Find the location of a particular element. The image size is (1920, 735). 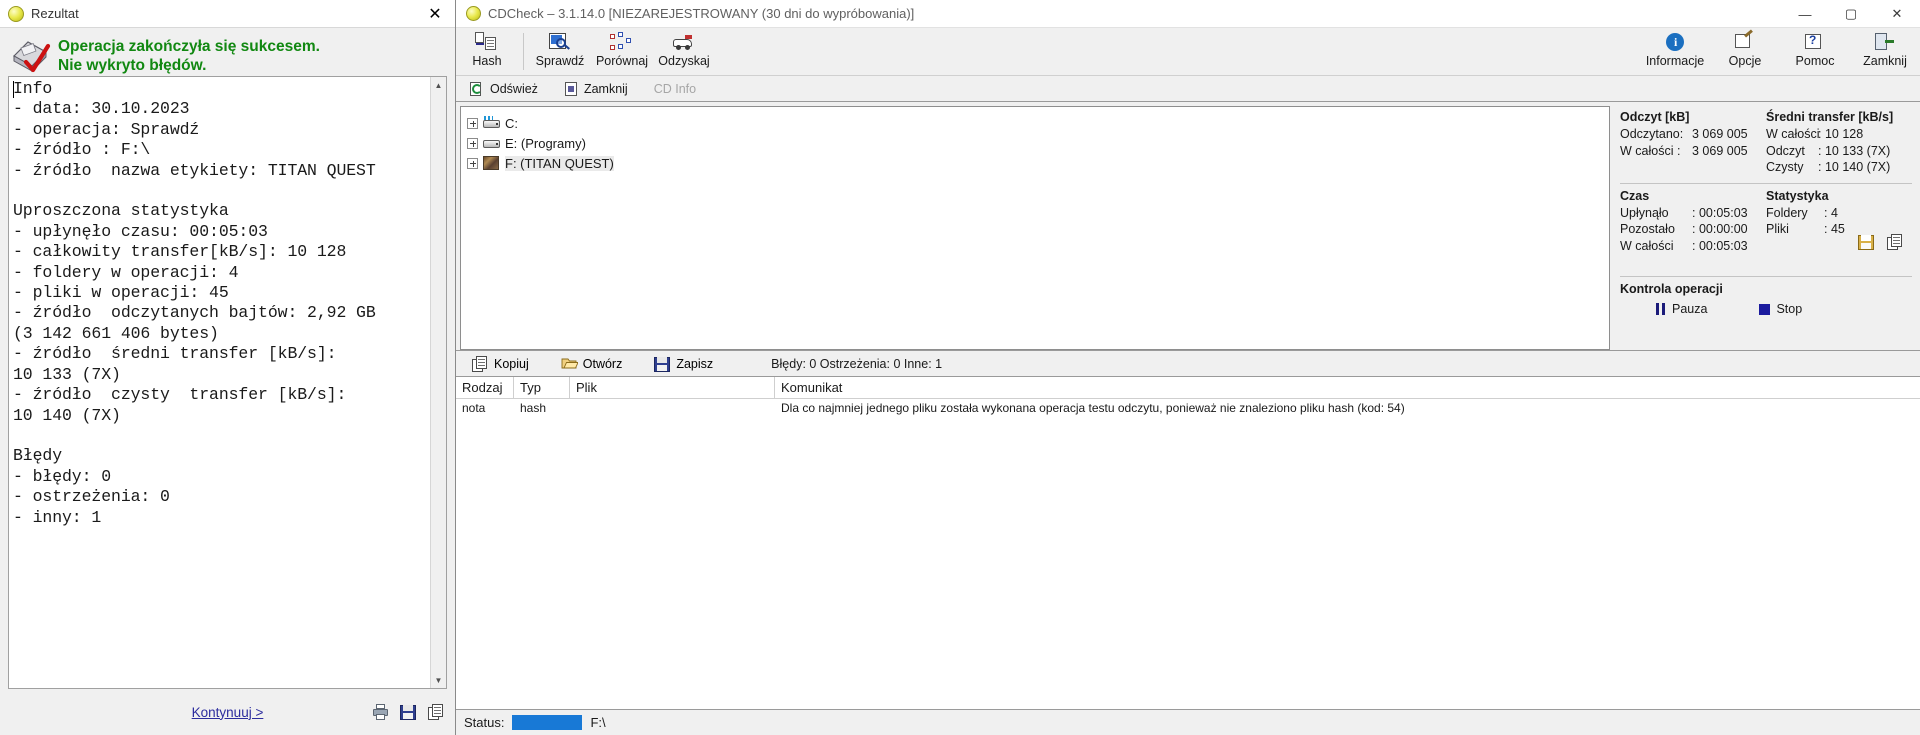

refresh-button-label: Odśwież is located at coordinates (514, 88).